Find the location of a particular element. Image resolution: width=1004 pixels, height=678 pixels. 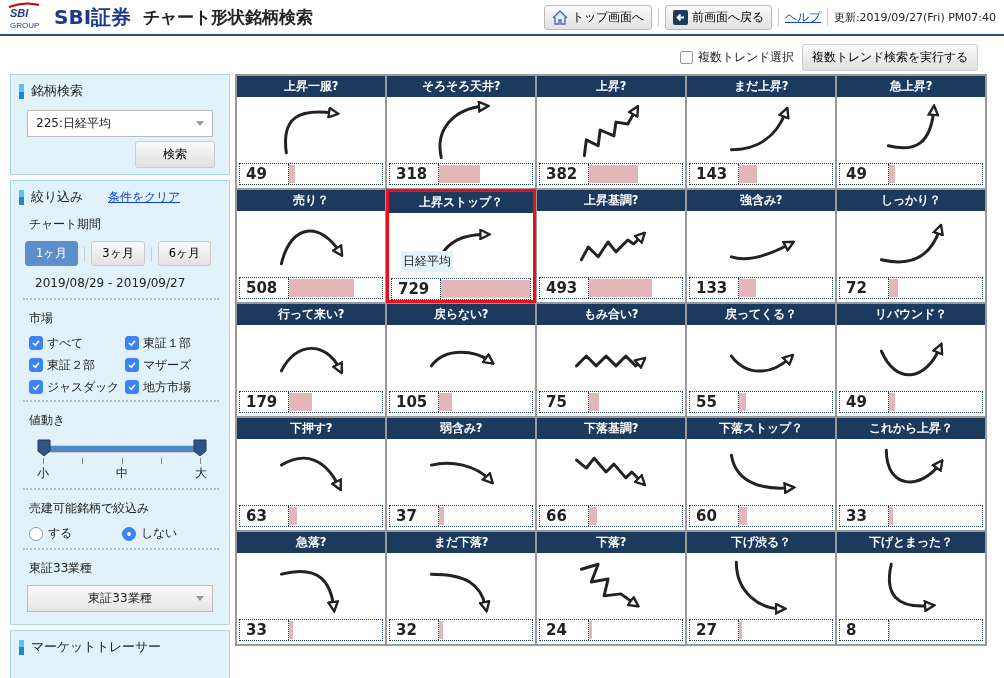

trend-card: 下落基調? 66 is located at coordinates (611, 474).